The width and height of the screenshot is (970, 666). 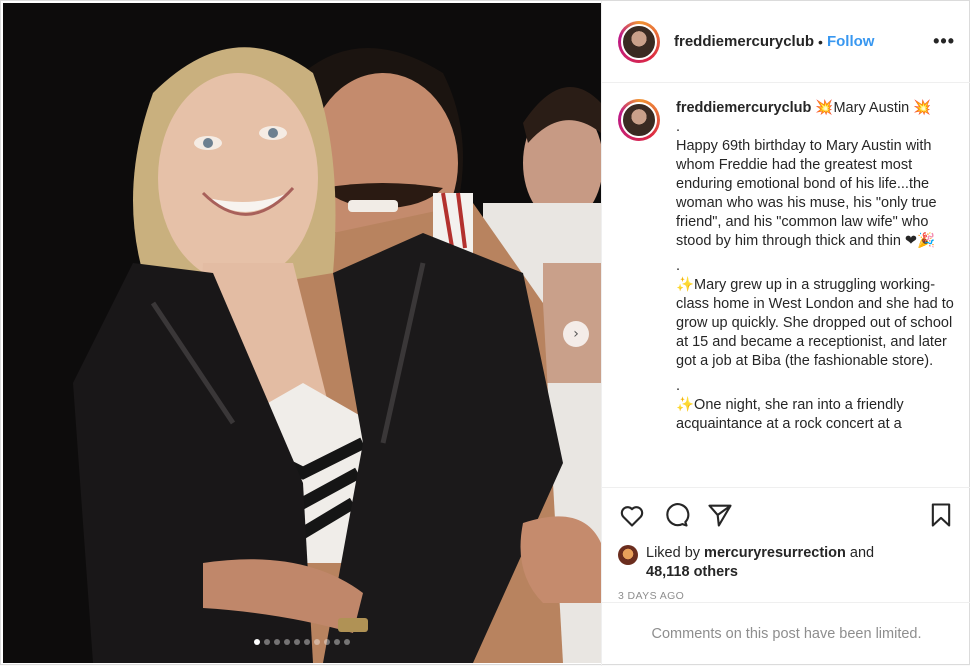 I want to click on liker-avatar, so click(x=628, y=555).